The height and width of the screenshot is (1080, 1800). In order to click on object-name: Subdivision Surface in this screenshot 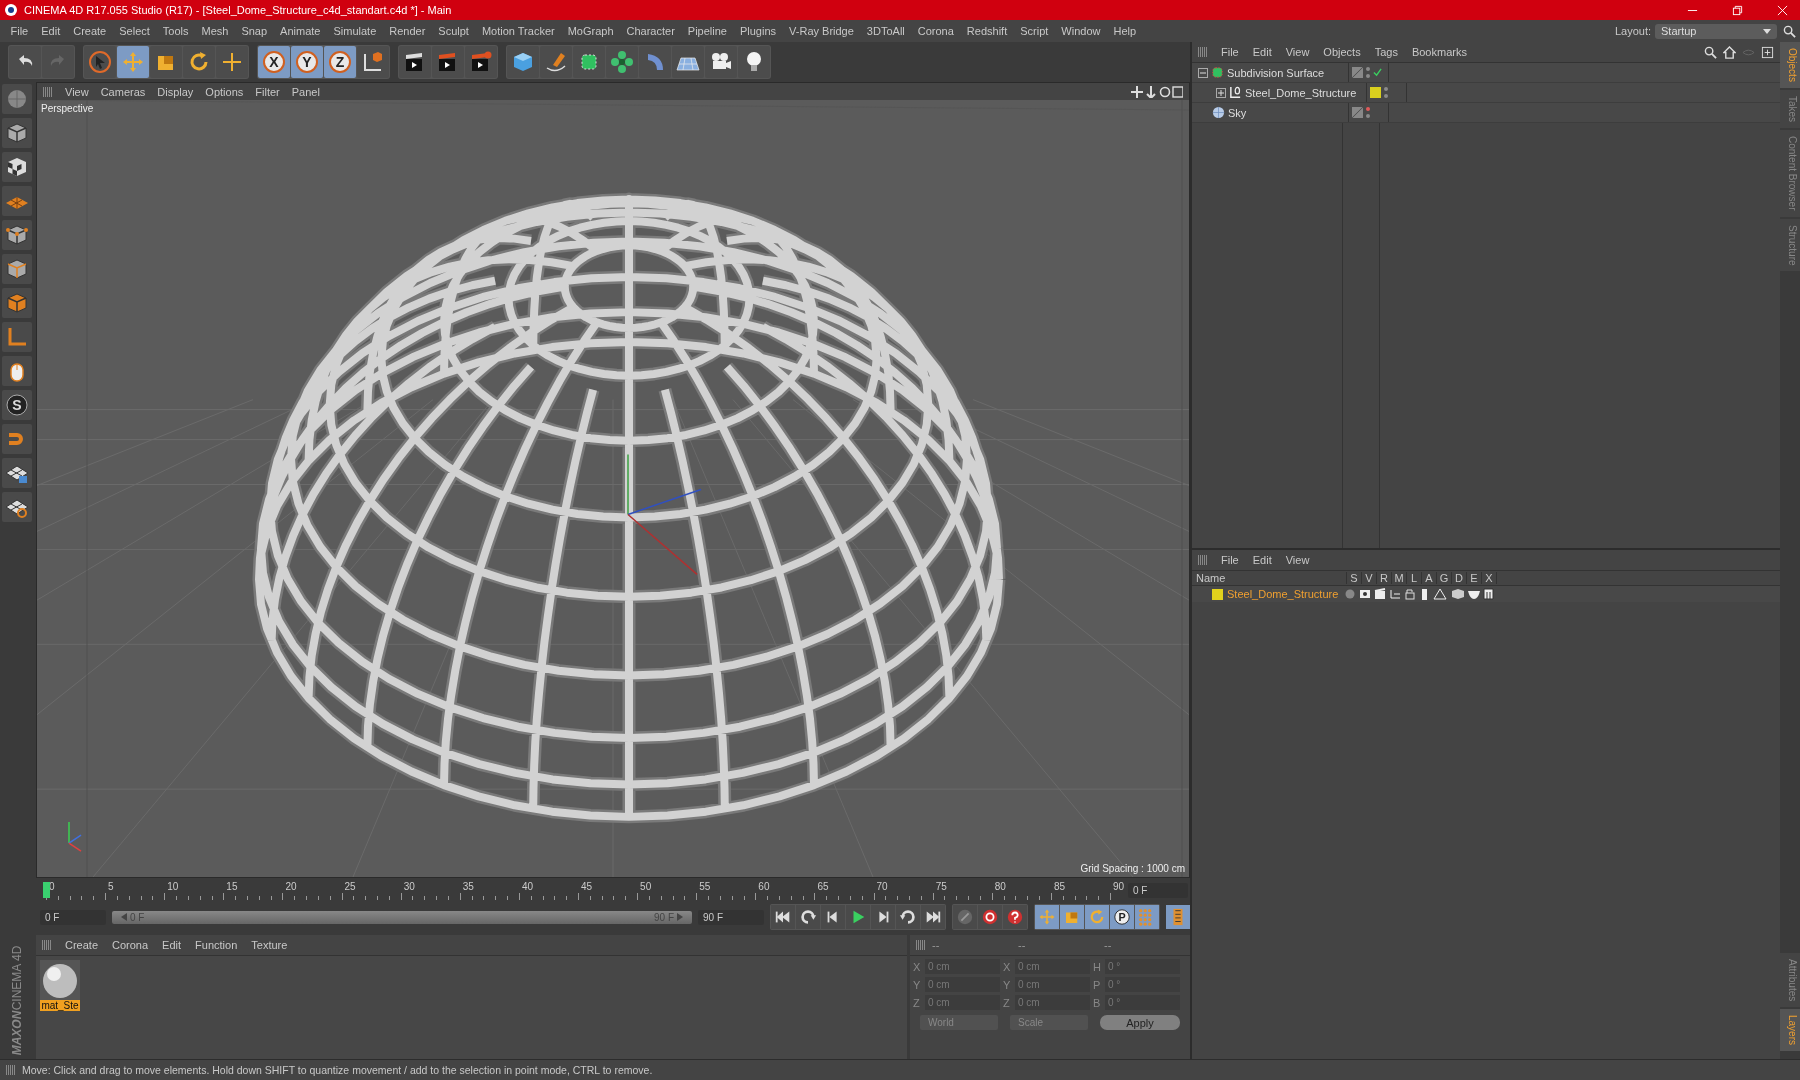, I will do `click(1276, 72)`.